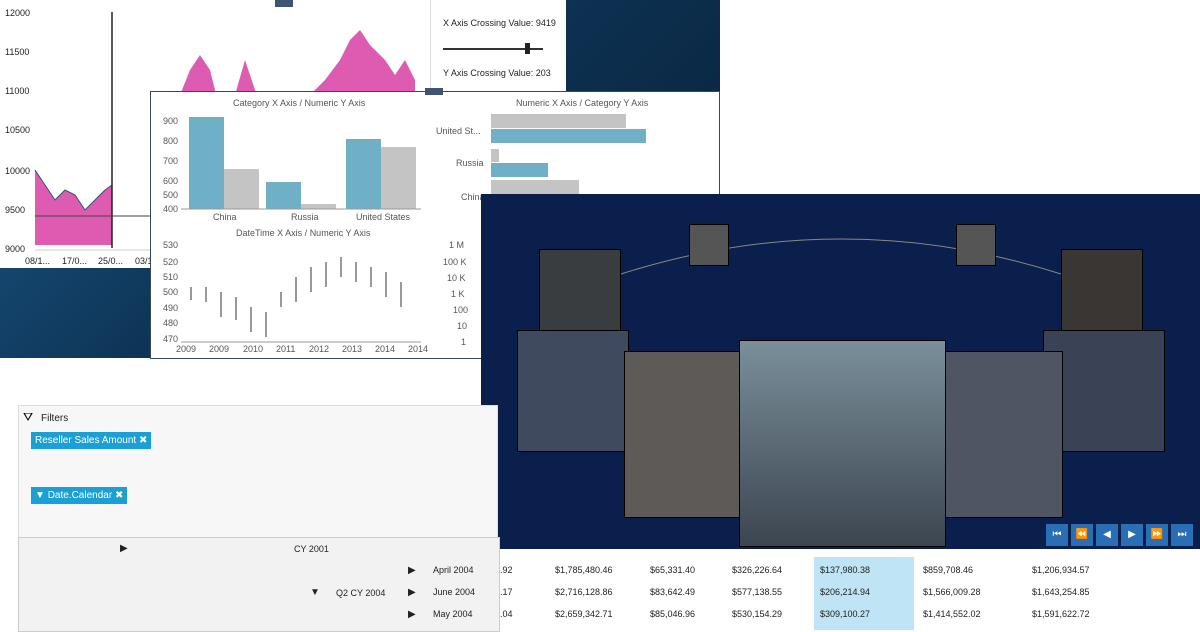 The height and width of the screenshot is (632, 1200). What do you see at coordinates (952, 592) in the screenshot?
I see `cell: $1,566,009.28` at bounding box center [952, 592].